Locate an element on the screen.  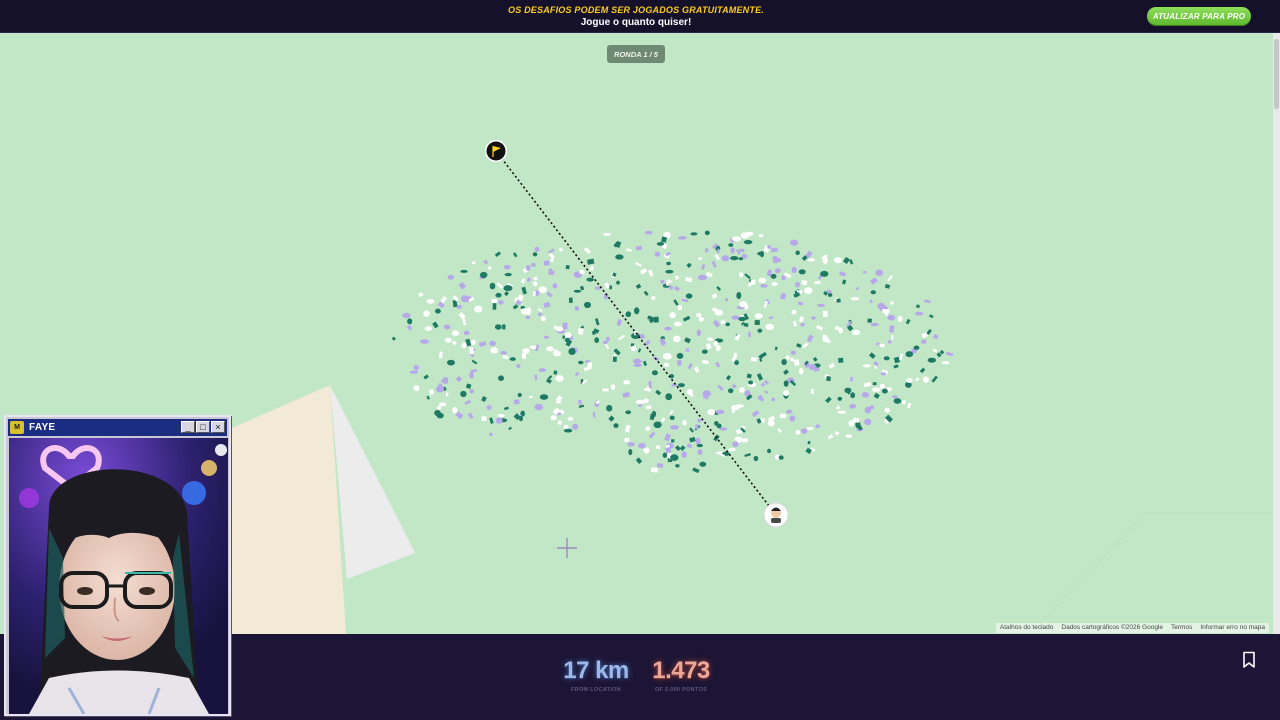
bookmark-icon is located at coordinates (1249, 660).